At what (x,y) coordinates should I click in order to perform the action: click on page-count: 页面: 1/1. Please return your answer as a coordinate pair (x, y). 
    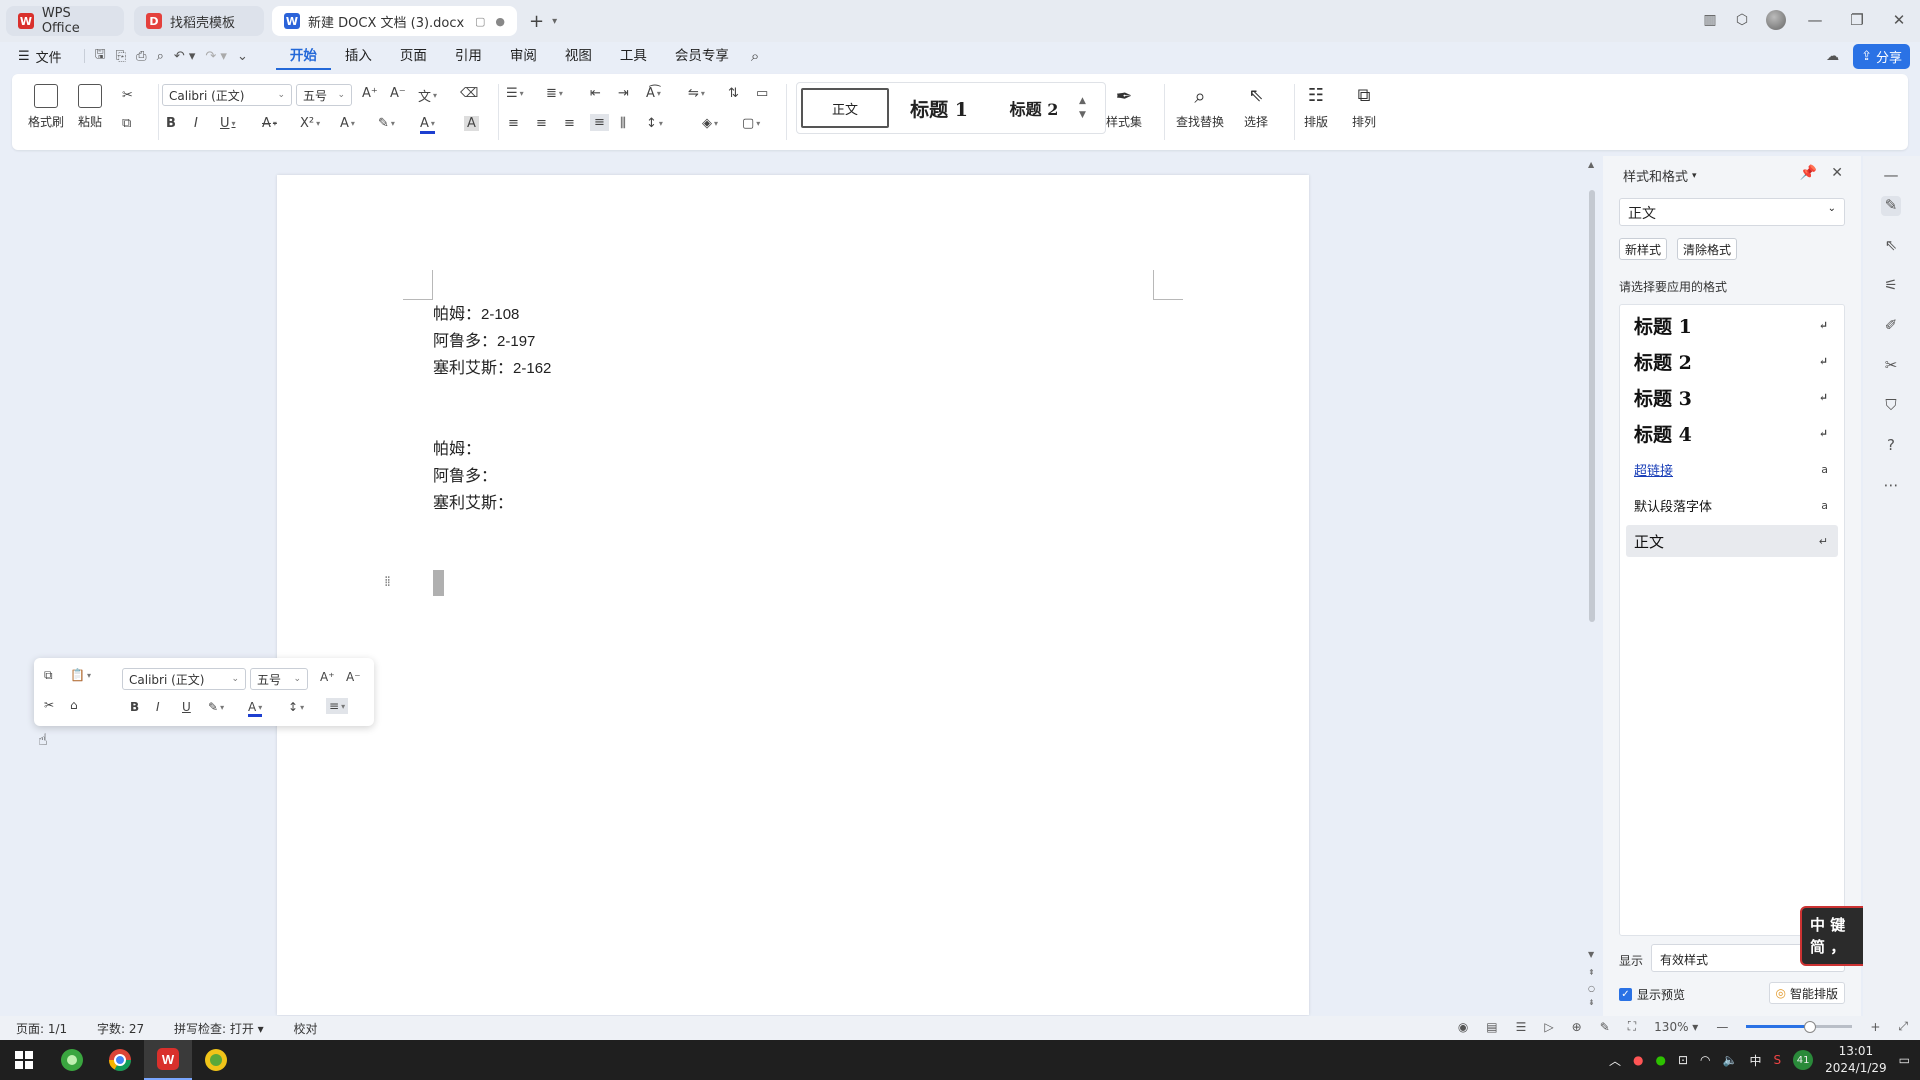
    Looking at the image, I should click on (41, 1029).